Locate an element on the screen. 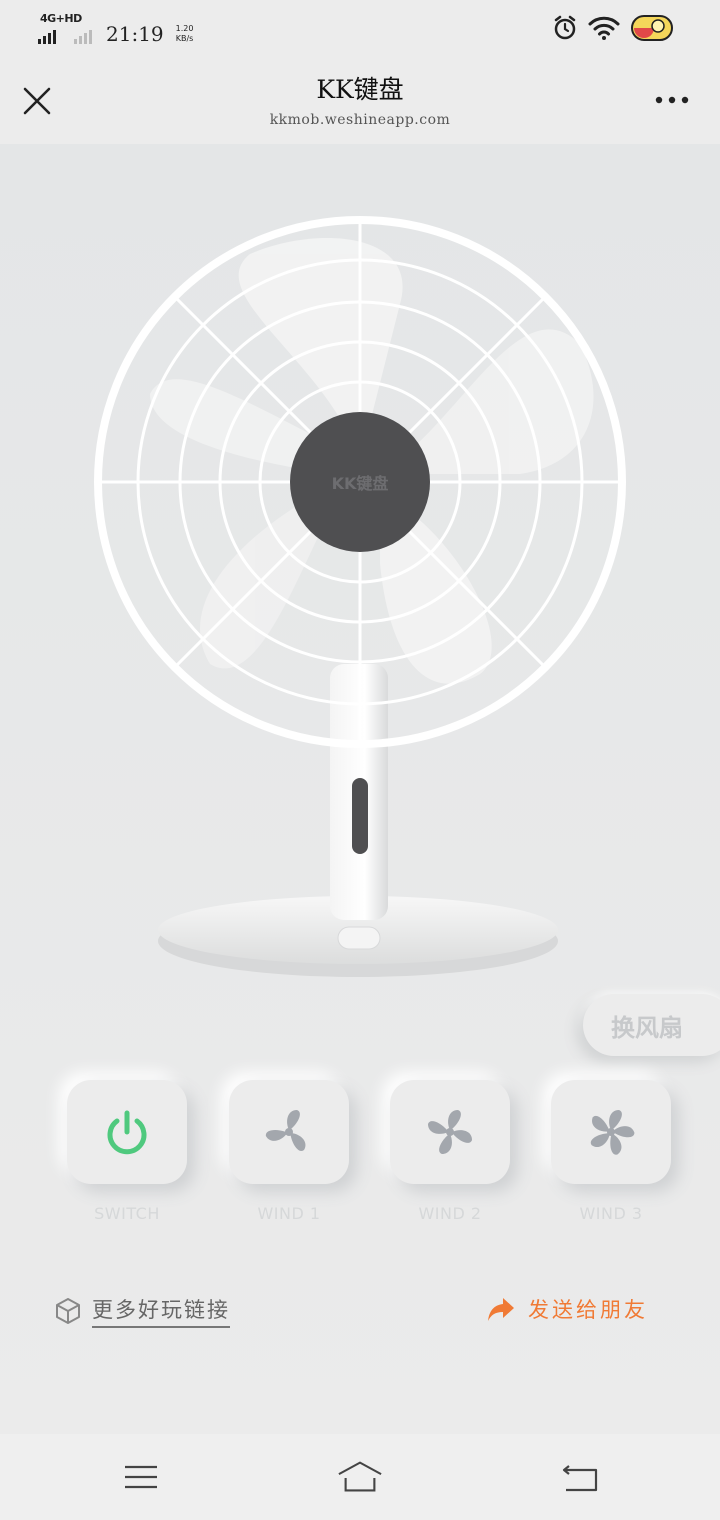 This screenshot has width=720, height=1520. menu-icon is located at coordinates (141, 1477).